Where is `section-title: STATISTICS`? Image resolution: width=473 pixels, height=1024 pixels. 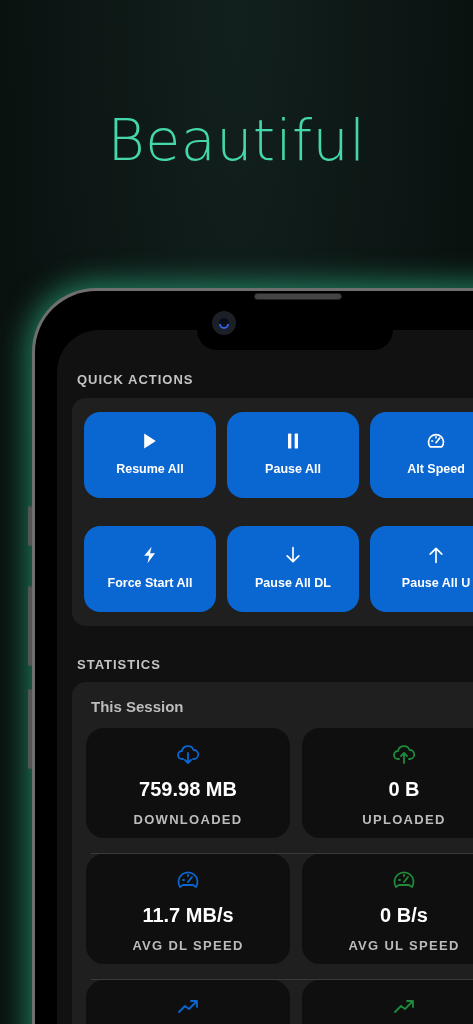 section-title: STATISTICS is located at coordinates (119, 664).